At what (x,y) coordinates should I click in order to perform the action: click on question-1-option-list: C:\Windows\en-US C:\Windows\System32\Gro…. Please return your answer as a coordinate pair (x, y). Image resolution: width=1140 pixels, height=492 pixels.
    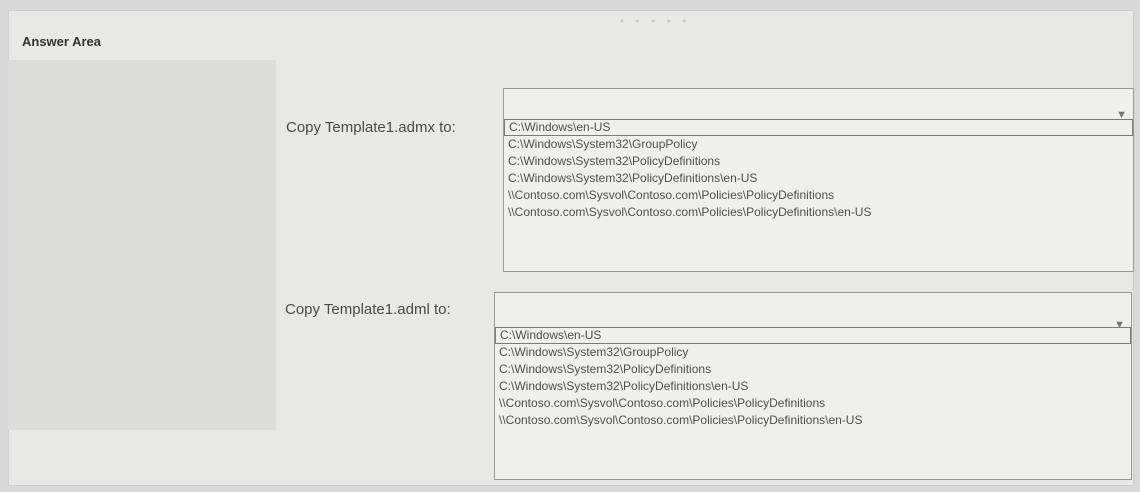
    Looking at the image, I should click on (818, 170).